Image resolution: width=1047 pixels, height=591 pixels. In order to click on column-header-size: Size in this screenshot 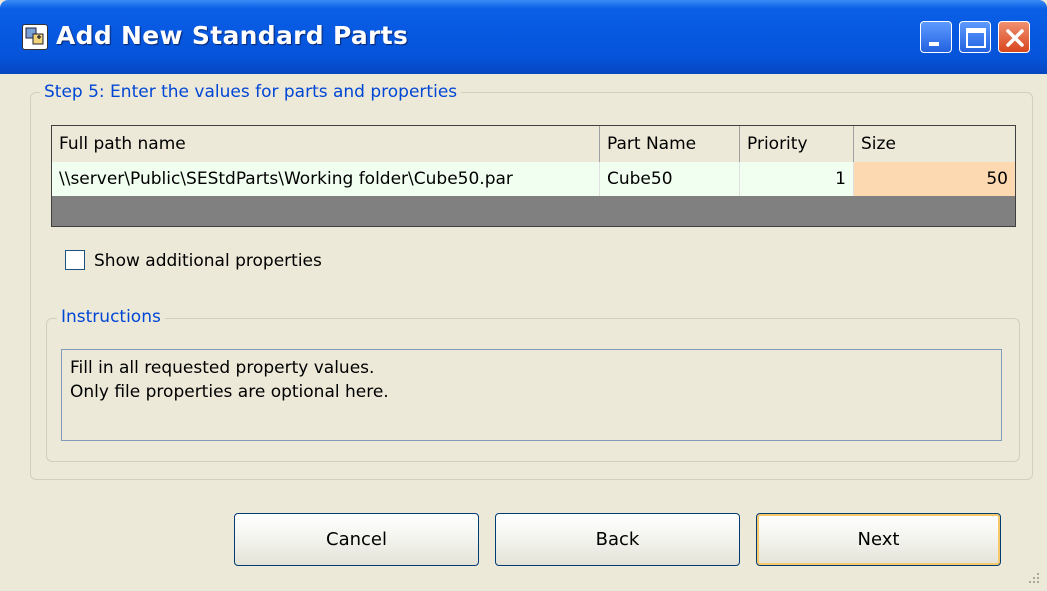, I will do `click(934, 144)`.